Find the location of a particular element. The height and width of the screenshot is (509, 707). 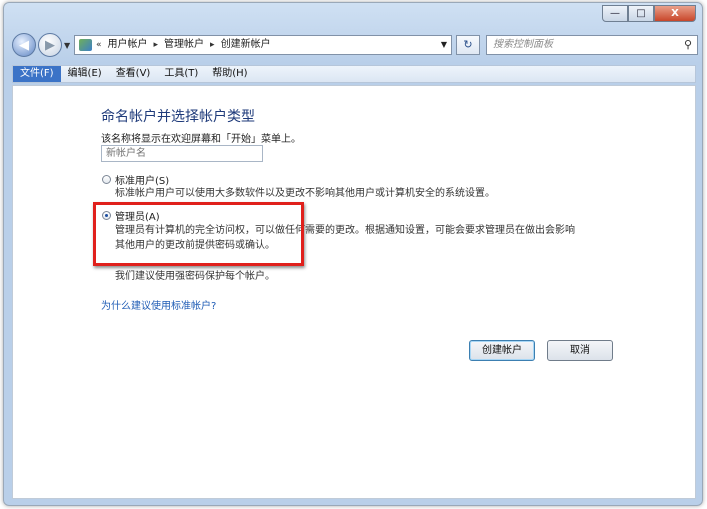

create-account-button: 创建帐户 is located at coordinates (502, 350).